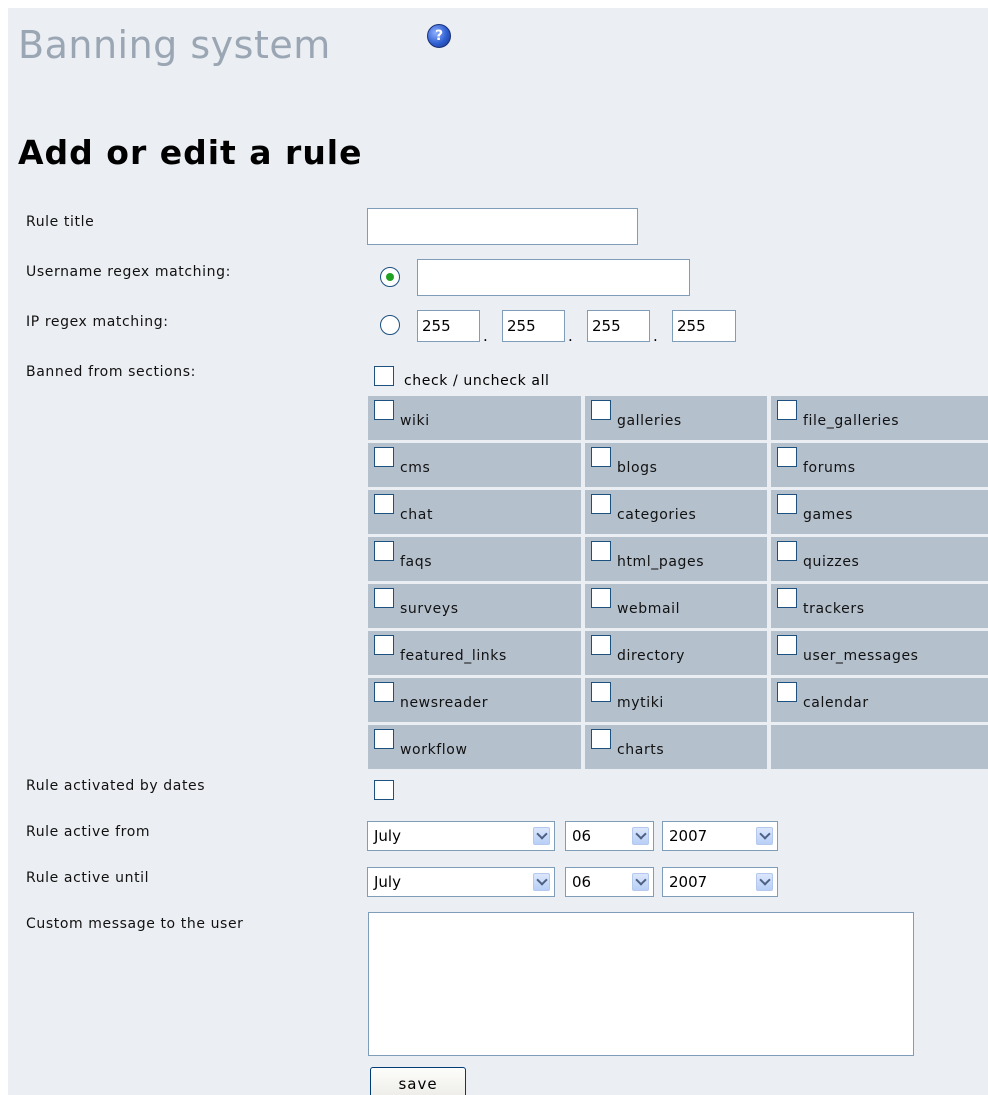 The image size is (988, 1095). What do you see at coordinates (879, 606) in the screenshot?
I see `section-cell-trackers: trackers` at bounding box center [879, 606].